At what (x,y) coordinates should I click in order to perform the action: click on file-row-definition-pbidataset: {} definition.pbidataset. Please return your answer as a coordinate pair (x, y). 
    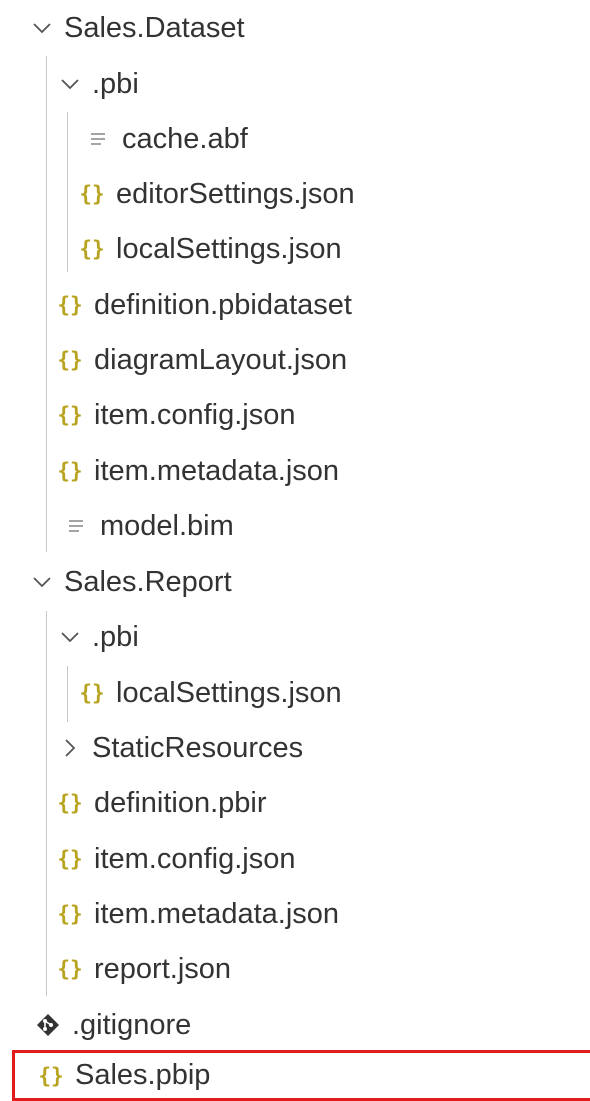
    Looking at the image, I should click on (295, 305).